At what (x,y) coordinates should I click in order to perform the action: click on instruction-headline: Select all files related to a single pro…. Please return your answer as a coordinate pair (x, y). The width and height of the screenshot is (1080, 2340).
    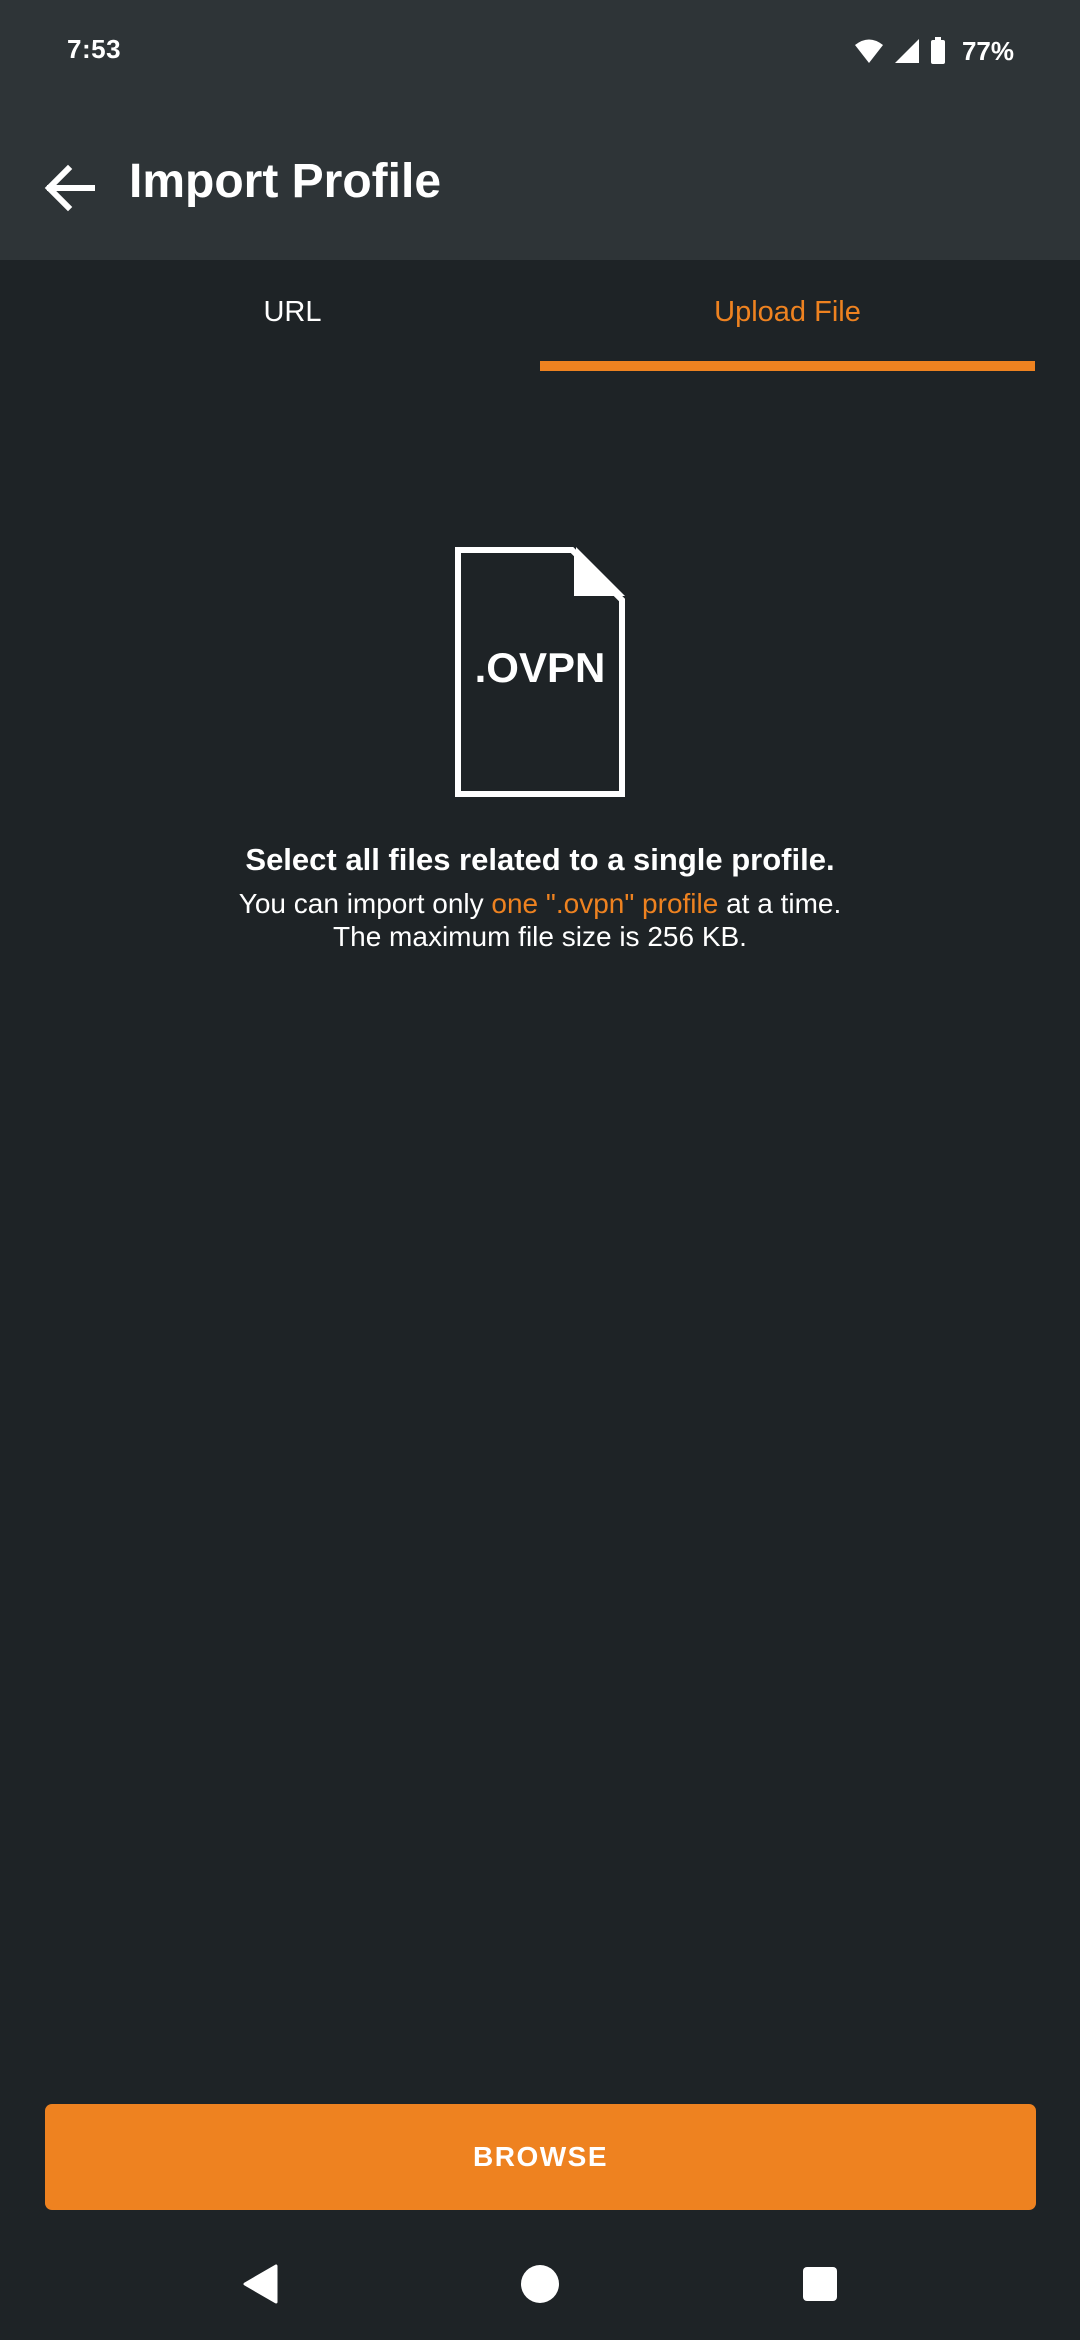
    Looking at the image, I should click on (540, 859).